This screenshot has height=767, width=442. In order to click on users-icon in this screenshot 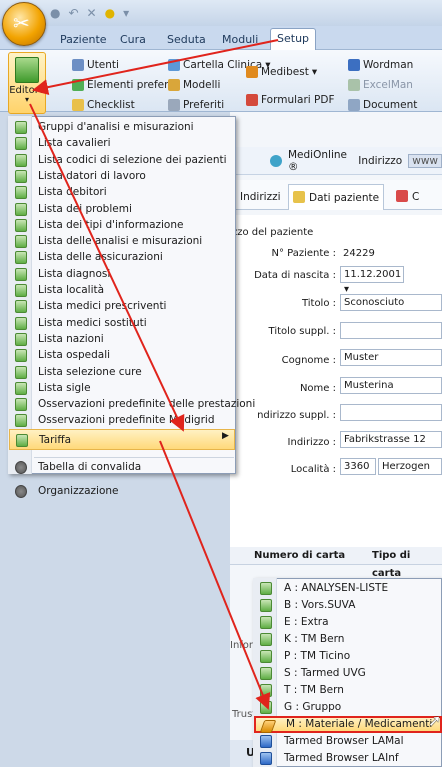, I will do `click(78, 65)`.